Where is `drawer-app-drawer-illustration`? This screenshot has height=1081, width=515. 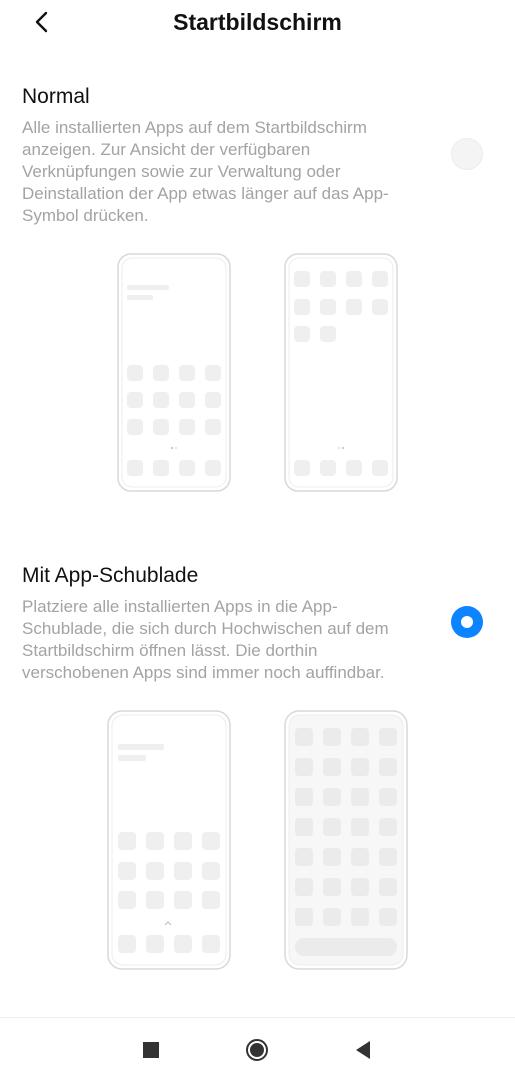
drawer-app-drawer-illustration is located at coordinates (346, 840).